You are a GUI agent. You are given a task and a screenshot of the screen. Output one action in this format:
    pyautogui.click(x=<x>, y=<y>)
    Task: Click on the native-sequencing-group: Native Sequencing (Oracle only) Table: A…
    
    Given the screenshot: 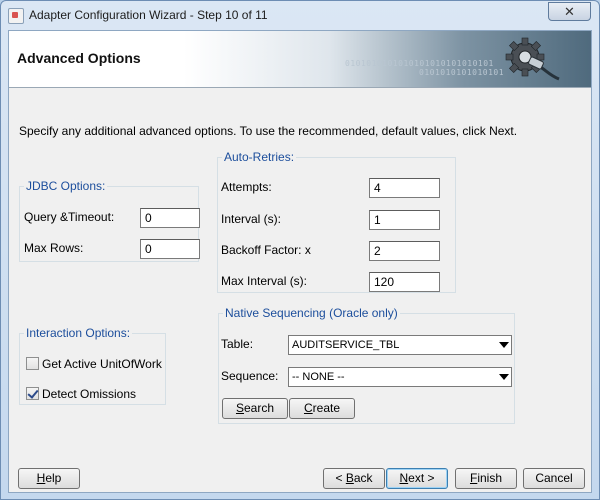 What is the action you would take?
    pyautogui.click(x=366, y=365)
    